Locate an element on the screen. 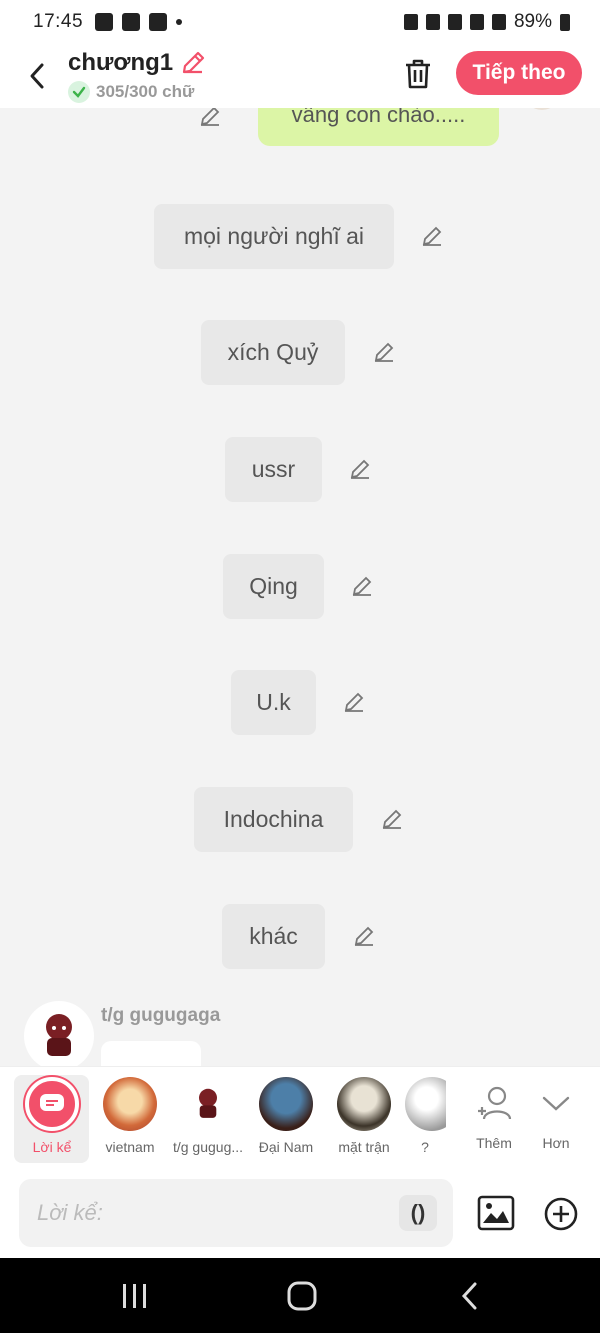 The width and height of the screenshot is (600, 1333). narration-bubble: mọi người nghĩ ai is located at coordinates (274, 236).